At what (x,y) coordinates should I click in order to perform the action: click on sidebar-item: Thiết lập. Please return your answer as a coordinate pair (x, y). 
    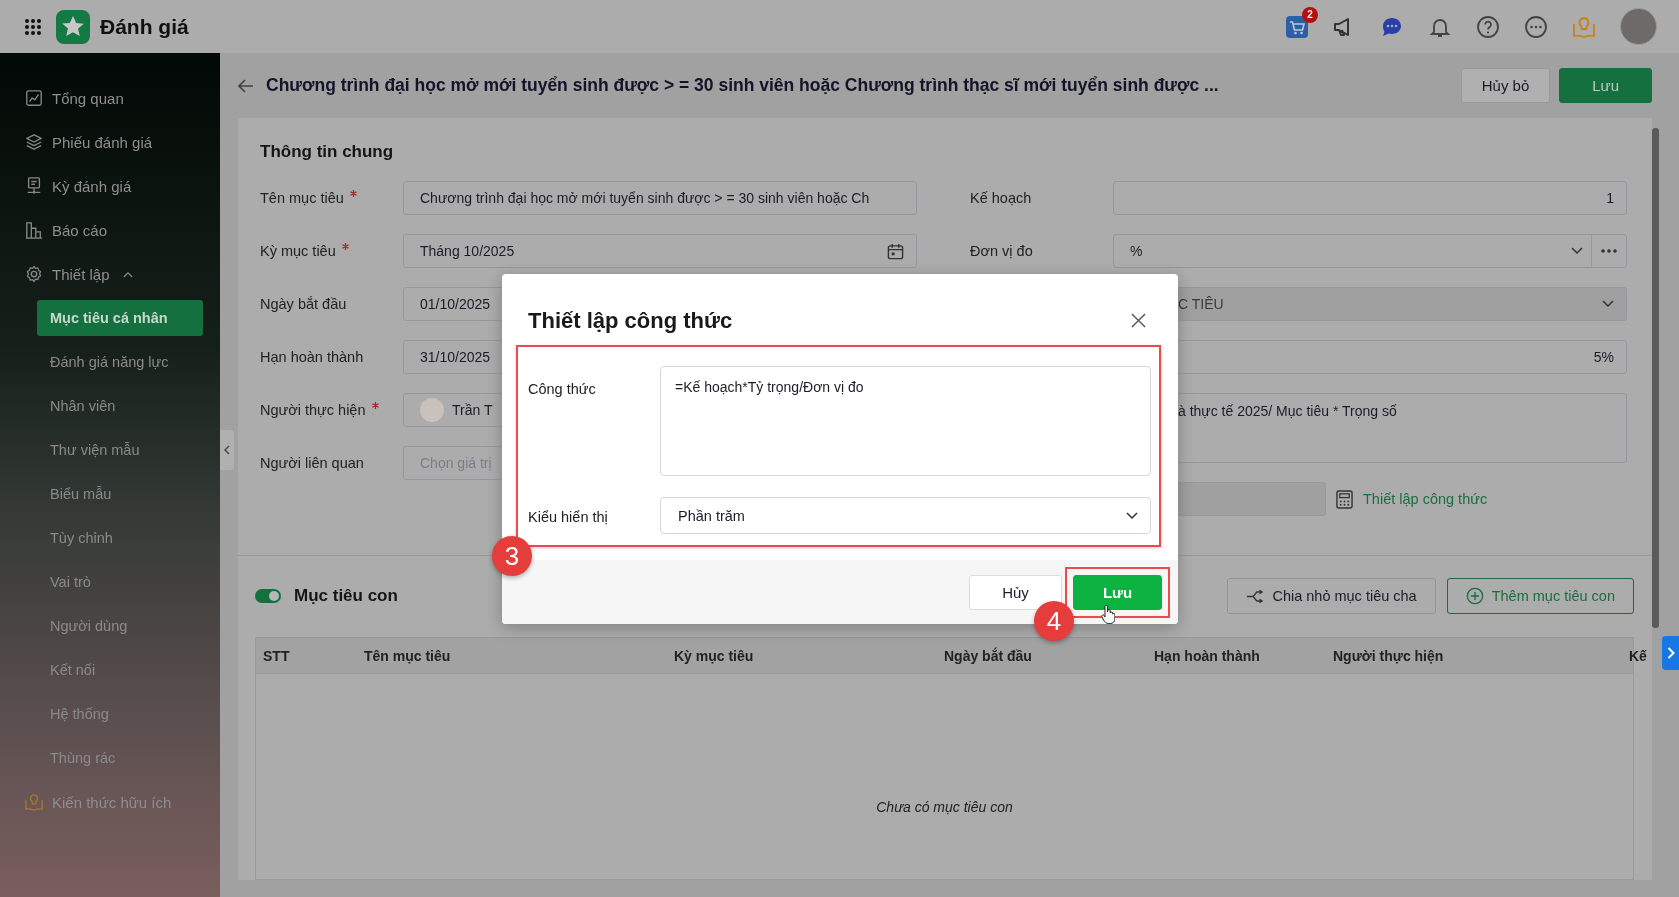
    Looking at the image, I should click on (110, 274).